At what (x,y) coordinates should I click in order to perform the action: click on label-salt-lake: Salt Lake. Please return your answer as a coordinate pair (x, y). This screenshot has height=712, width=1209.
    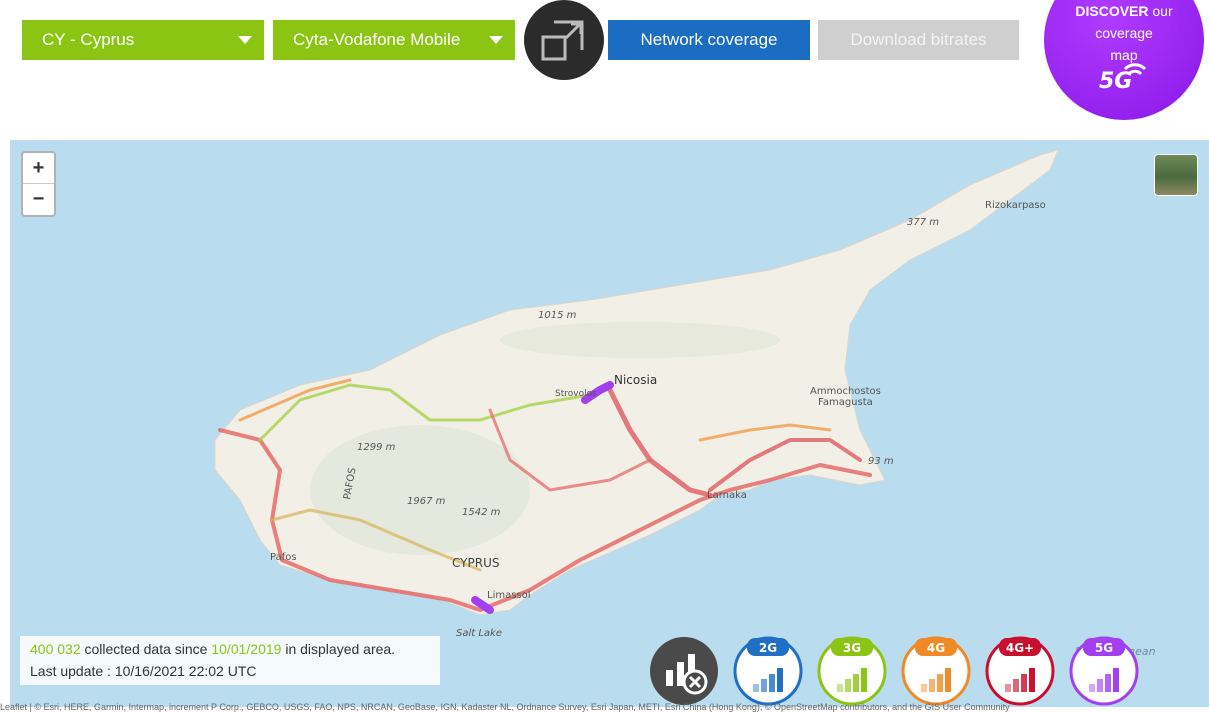
    Looking at the image, I should click on (479, 633).